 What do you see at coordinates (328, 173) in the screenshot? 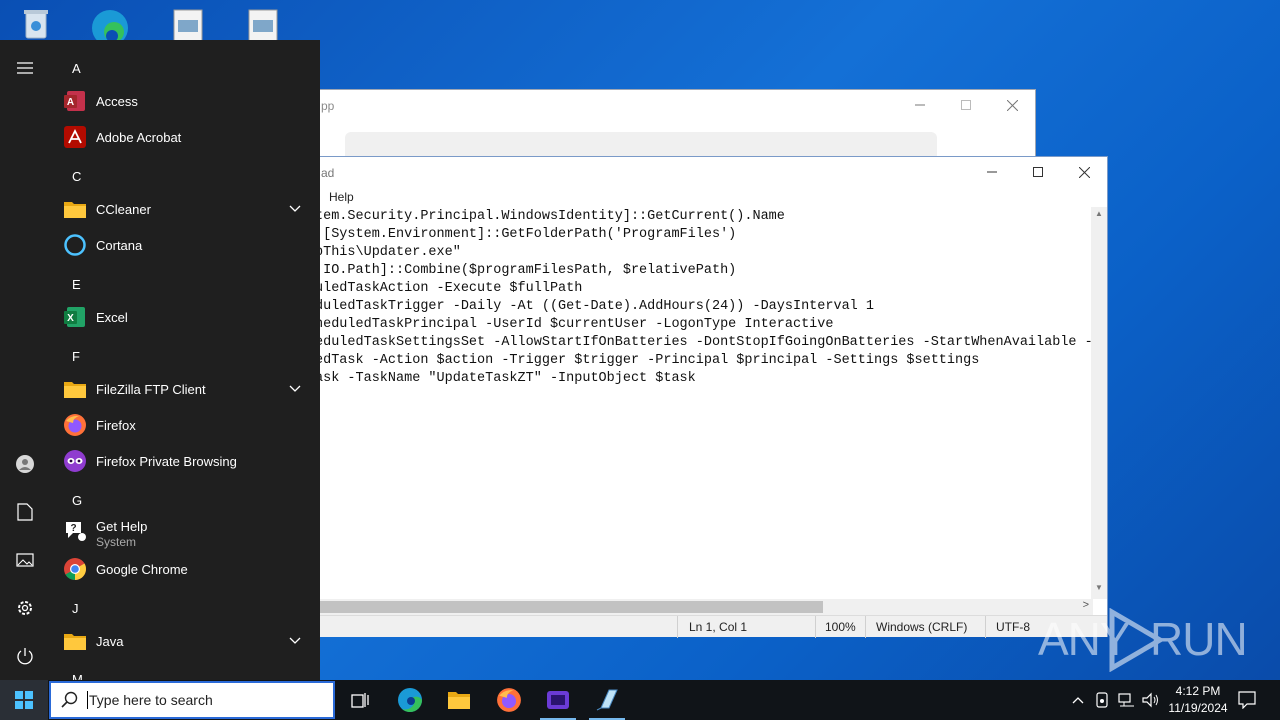
I see `window-title: ad` at bounding box center [328, 173].